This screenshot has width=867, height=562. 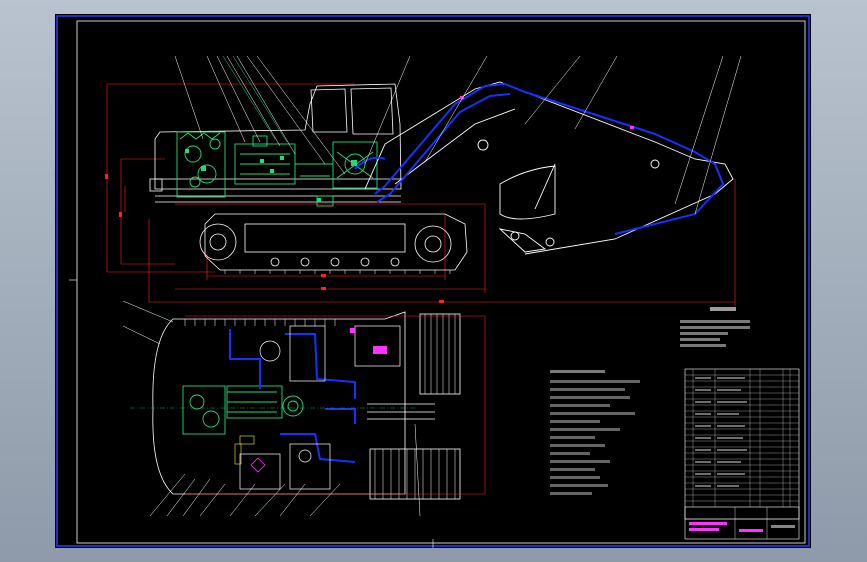 What do you see at coordinates (255, 99) in the screenshot?
I see `green-leaders` at bounding box center [255, 99].